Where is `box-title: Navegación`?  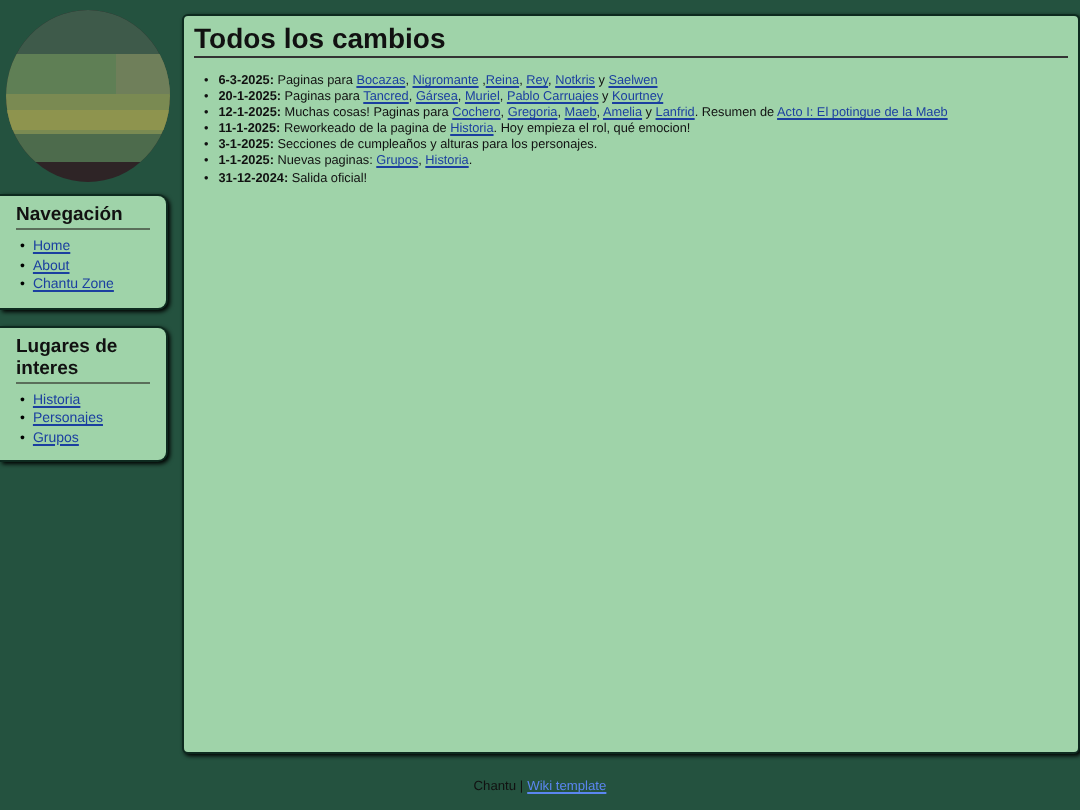
box-title: Navegación is located at coordinates (83, 217).